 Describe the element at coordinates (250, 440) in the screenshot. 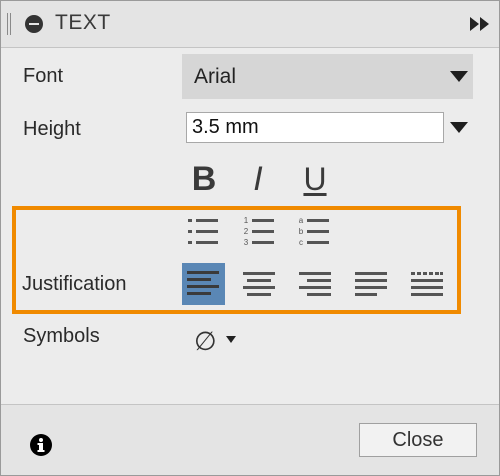

I see `footer: Close` at that location.